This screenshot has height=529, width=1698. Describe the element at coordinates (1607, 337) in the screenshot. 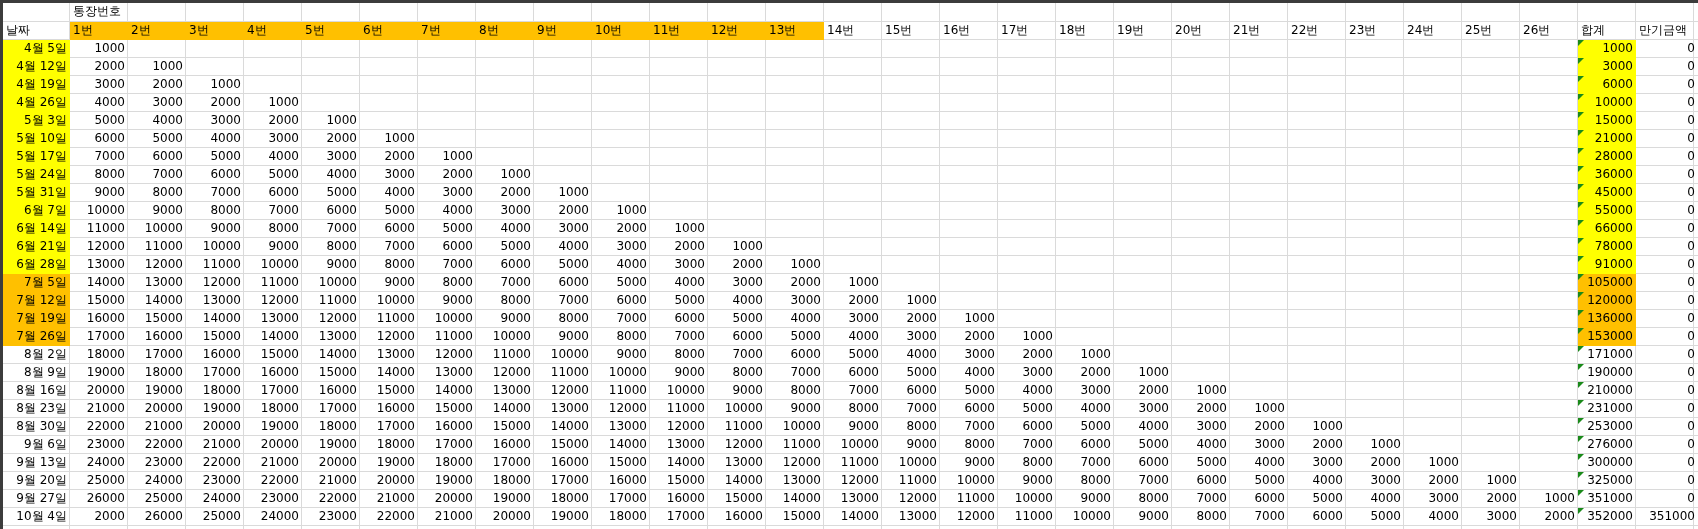

I see `table-cell: 153000` at that location.